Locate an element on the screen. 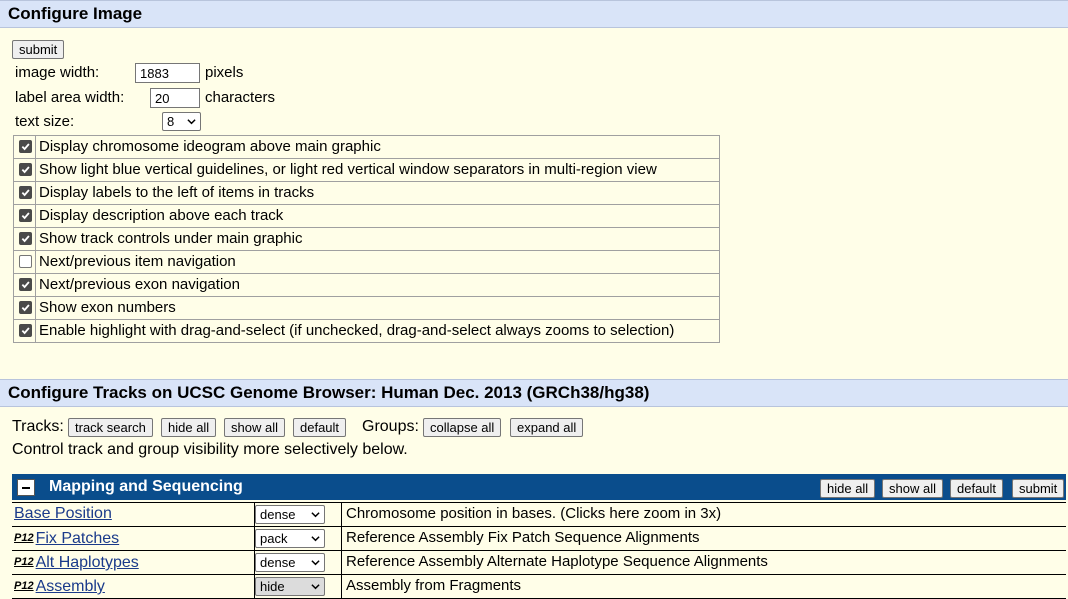 The width and height of the screenshot is (1068, 599). track-name-cell: P12 Alt Haplotypes is located at coordinates (133, 562).